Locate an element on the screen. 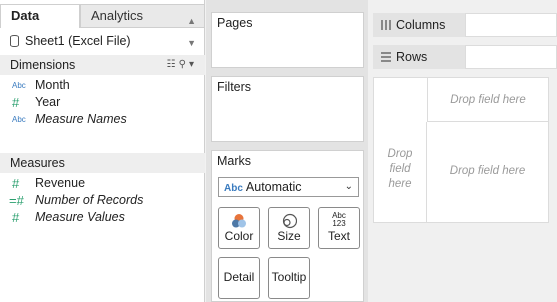  dimensions-tools: ☷⚲▾ is located at coordinates (182, 65).